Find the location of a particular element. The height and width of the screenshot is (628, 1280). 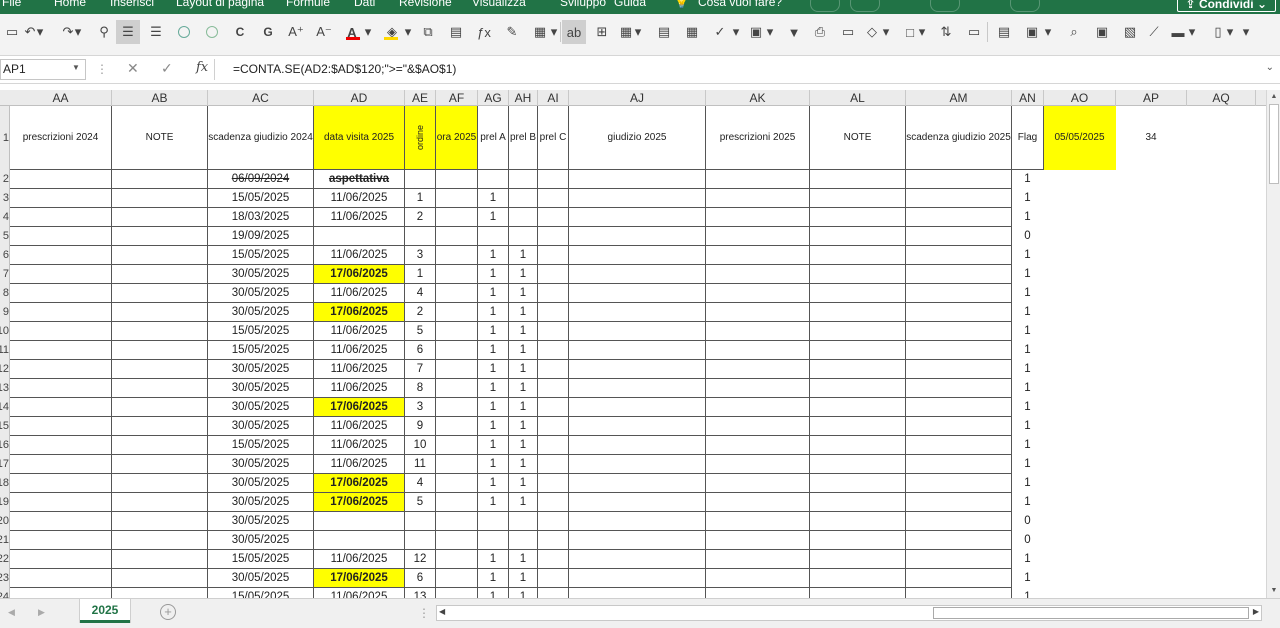

row-header: 16 is located at coordinates (4, 445).